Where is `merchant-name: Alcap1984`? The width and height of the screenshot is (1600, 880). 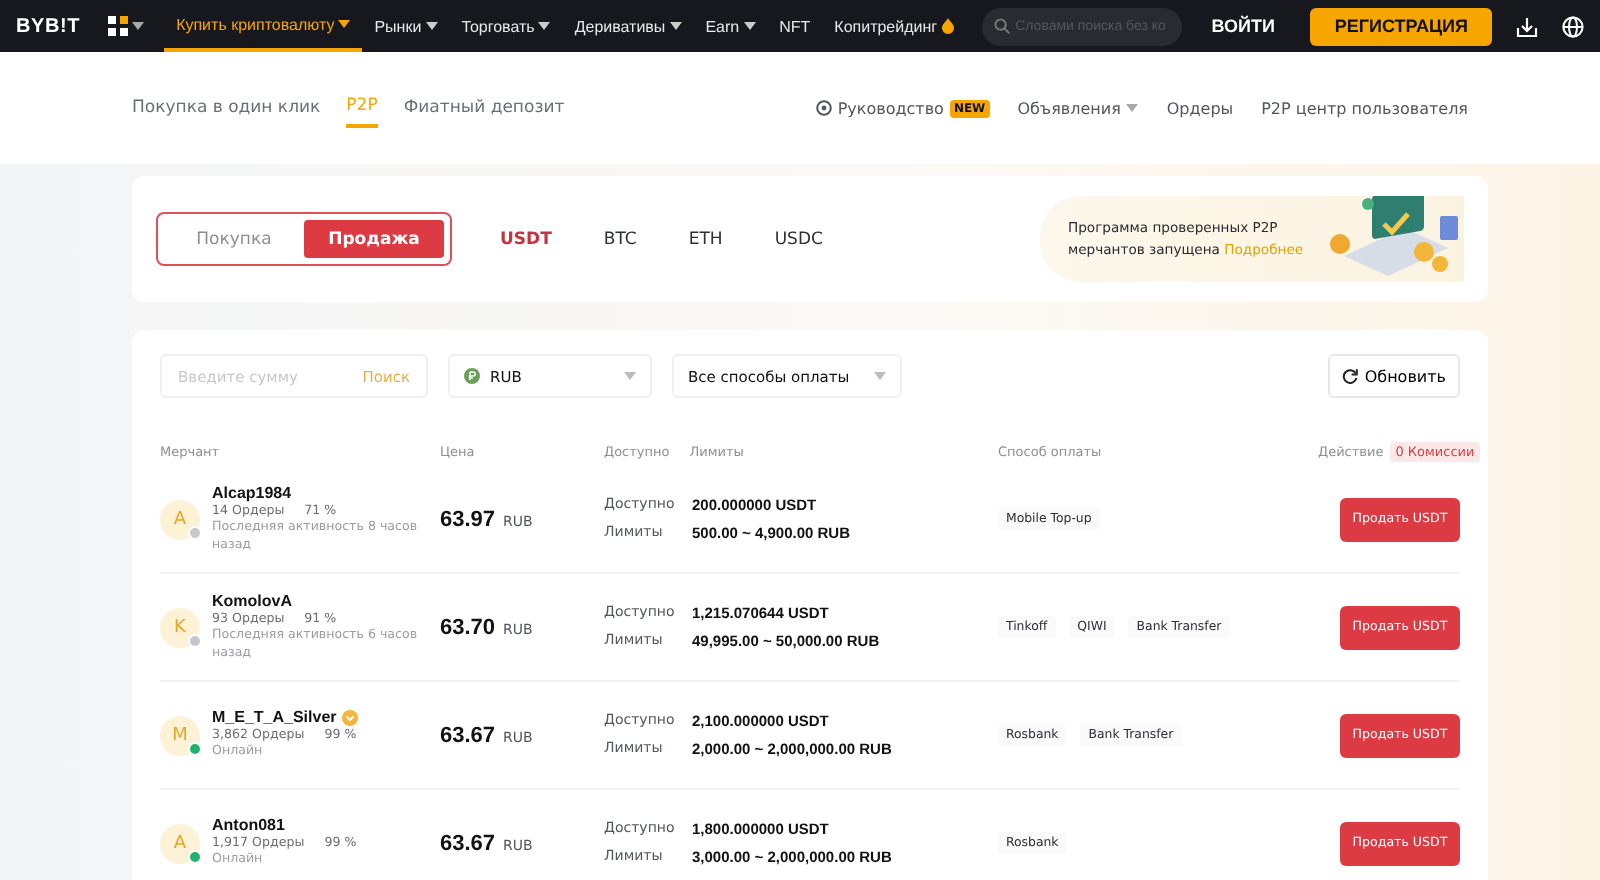 merchant-name: Alcap1984 is located at coordinates (252, 493).